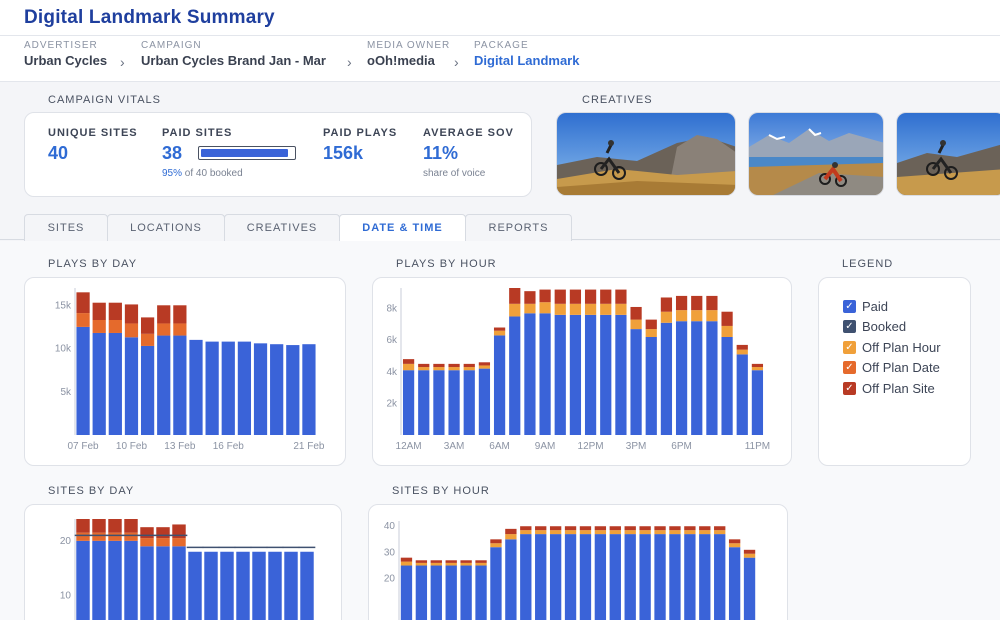 The width and height of the screenshot is (1000, 620). Describe the element at coordinates (237, 153) in the screenshot. I see `paid-sites-stat: PAID SITES 38 95% of 40 booked` at that location.